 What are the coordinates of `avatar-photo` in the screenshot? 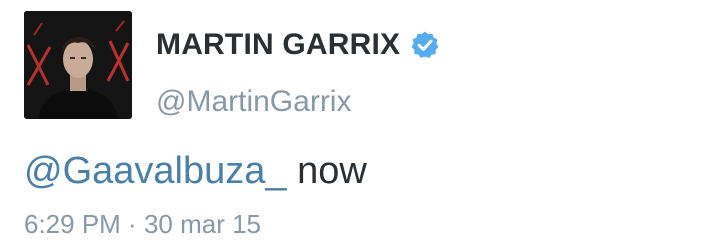 It's located at (78, 65).